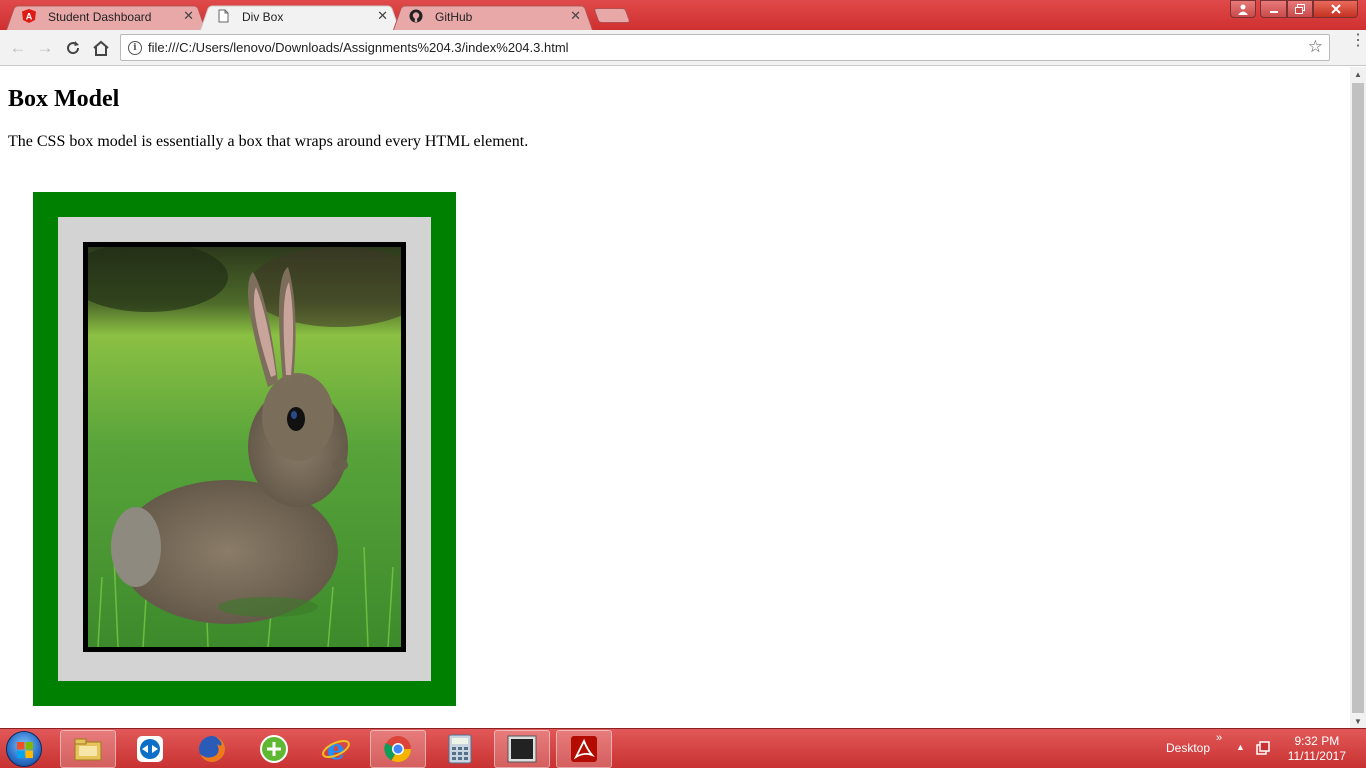 The width and height of the screenshot is (1366, 768). I want to click on firefox-icon, so click(212, 749).